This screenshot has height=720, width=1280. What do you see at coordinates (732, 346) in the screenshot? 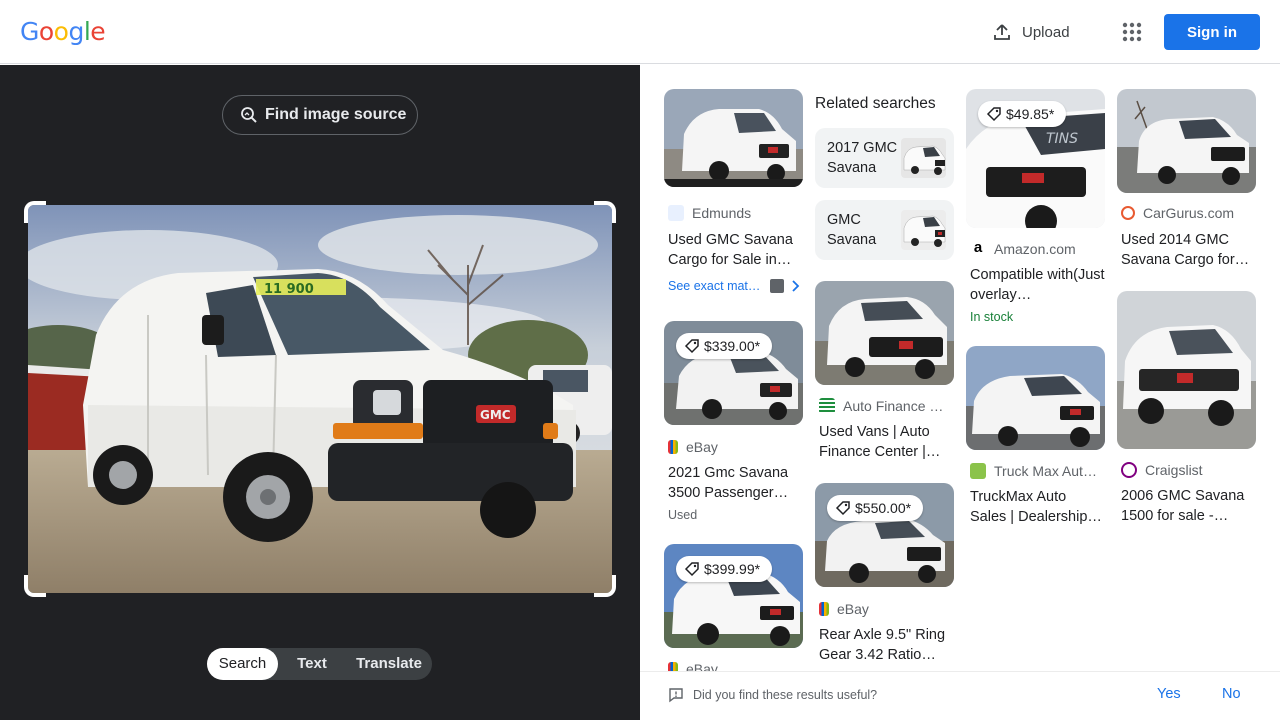
I see `price-value: $339.00*` at bounding box center [732, 346].